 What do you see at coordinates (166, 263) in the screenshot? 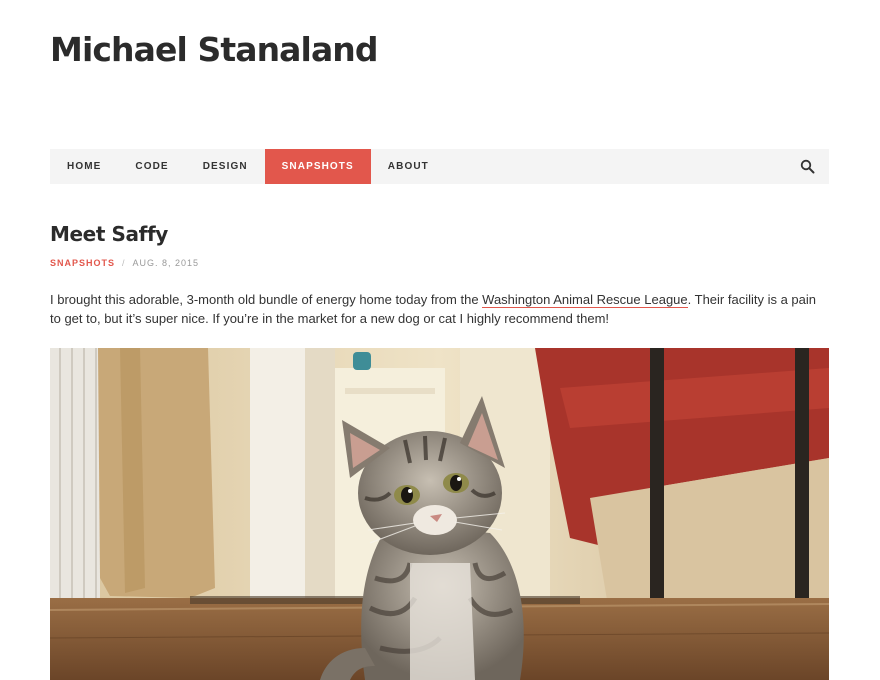
I see `post-date: AUG. 8, 2015` at bounding box center [166, 263].